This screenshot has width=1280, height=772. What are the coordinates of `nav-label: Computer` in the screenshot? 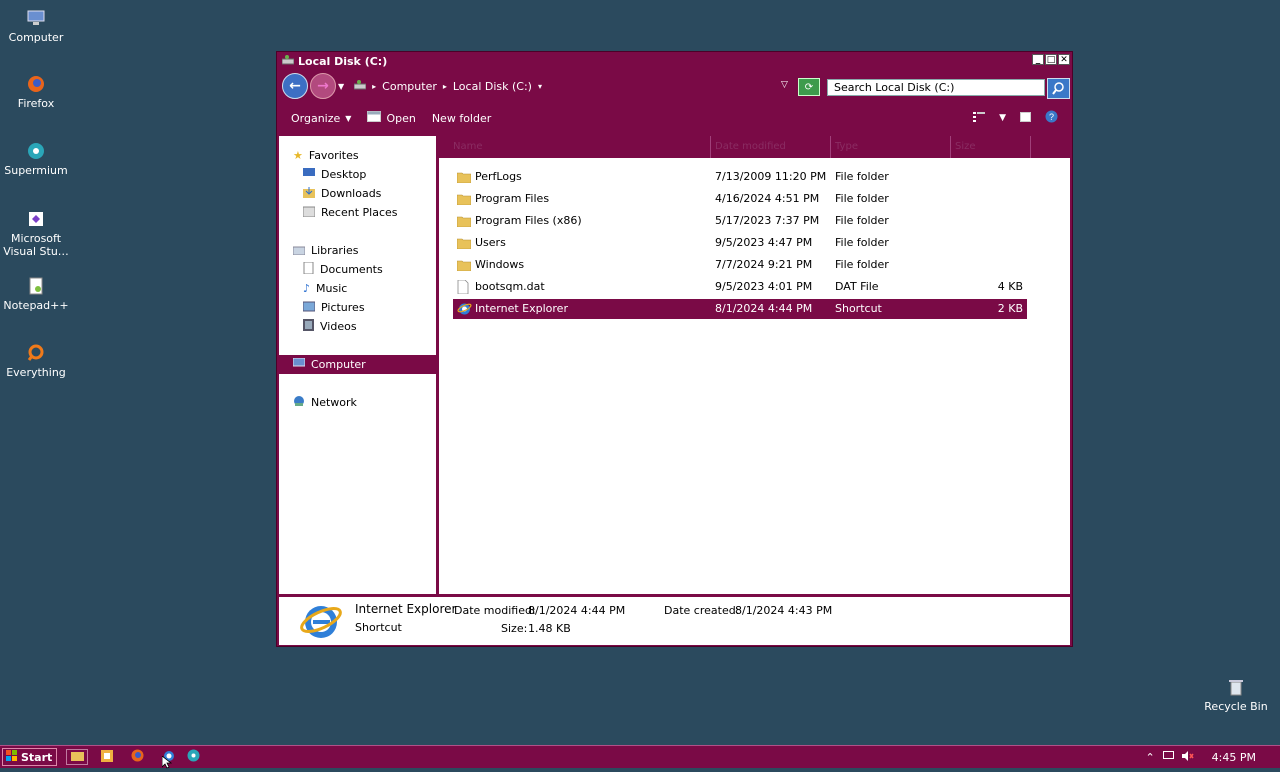 It's located at (338, 364).